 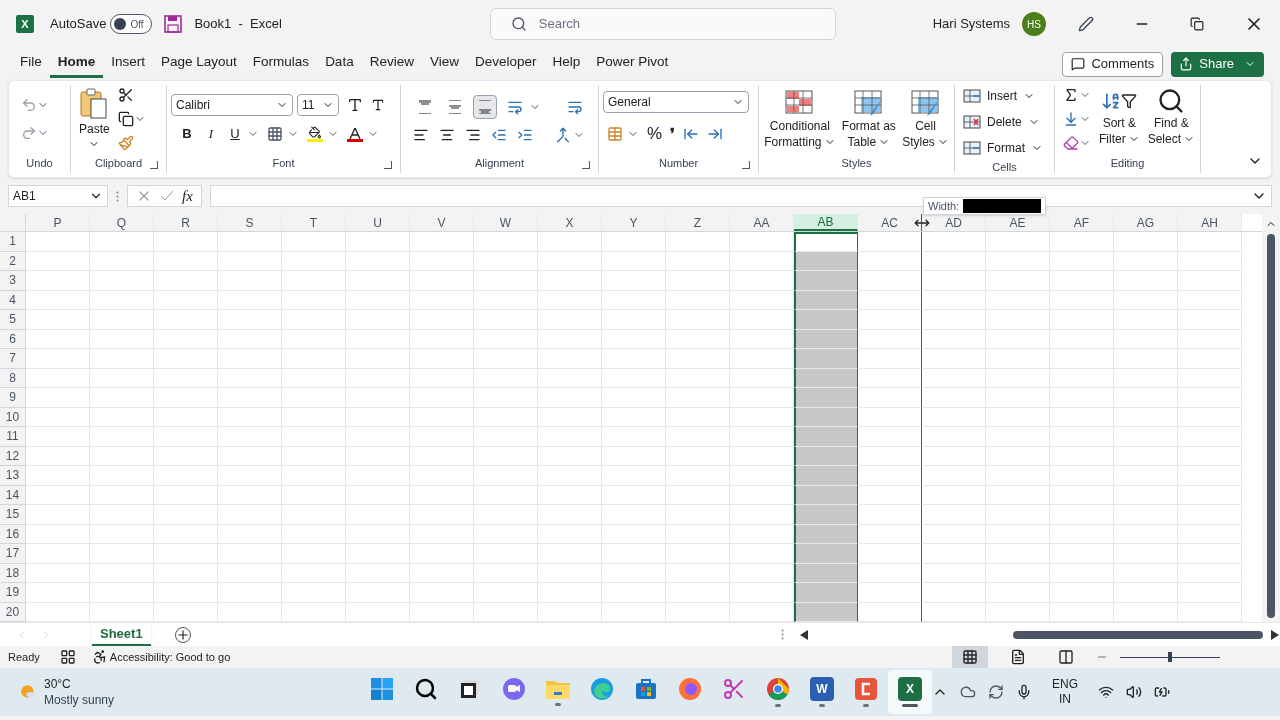 What do you see at coordinates (13, 495) in the screenshot?
I see `row-header: 14` at bounding box center [13, 495].